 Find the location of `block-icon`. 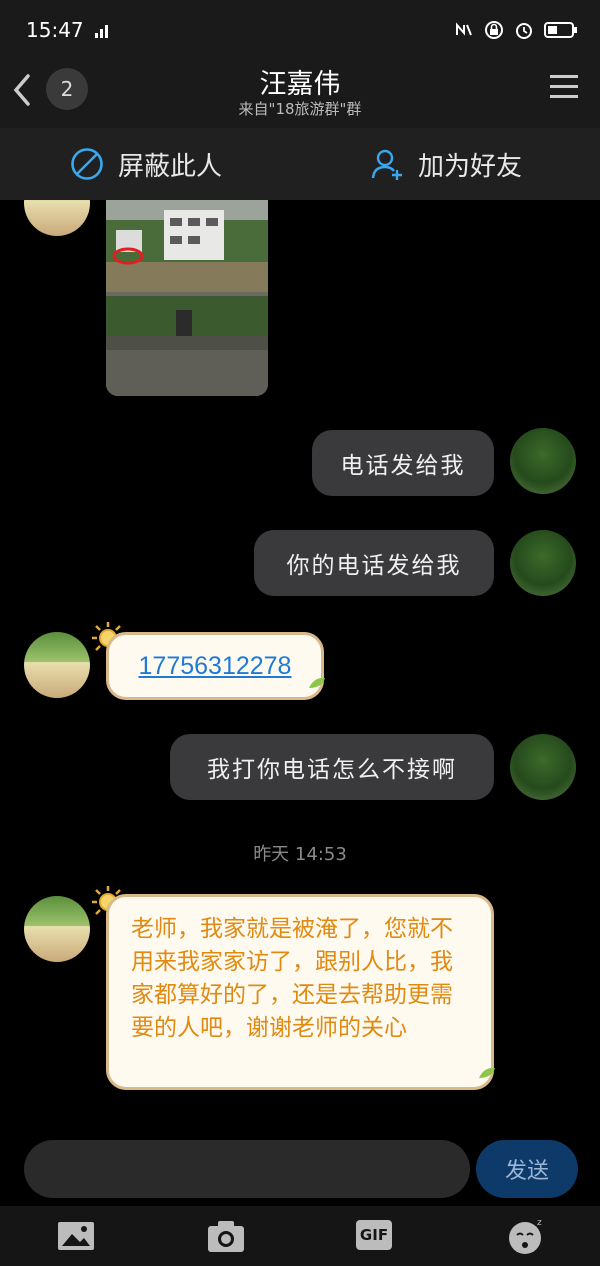

block-icon is located at coordinates (87, 164).